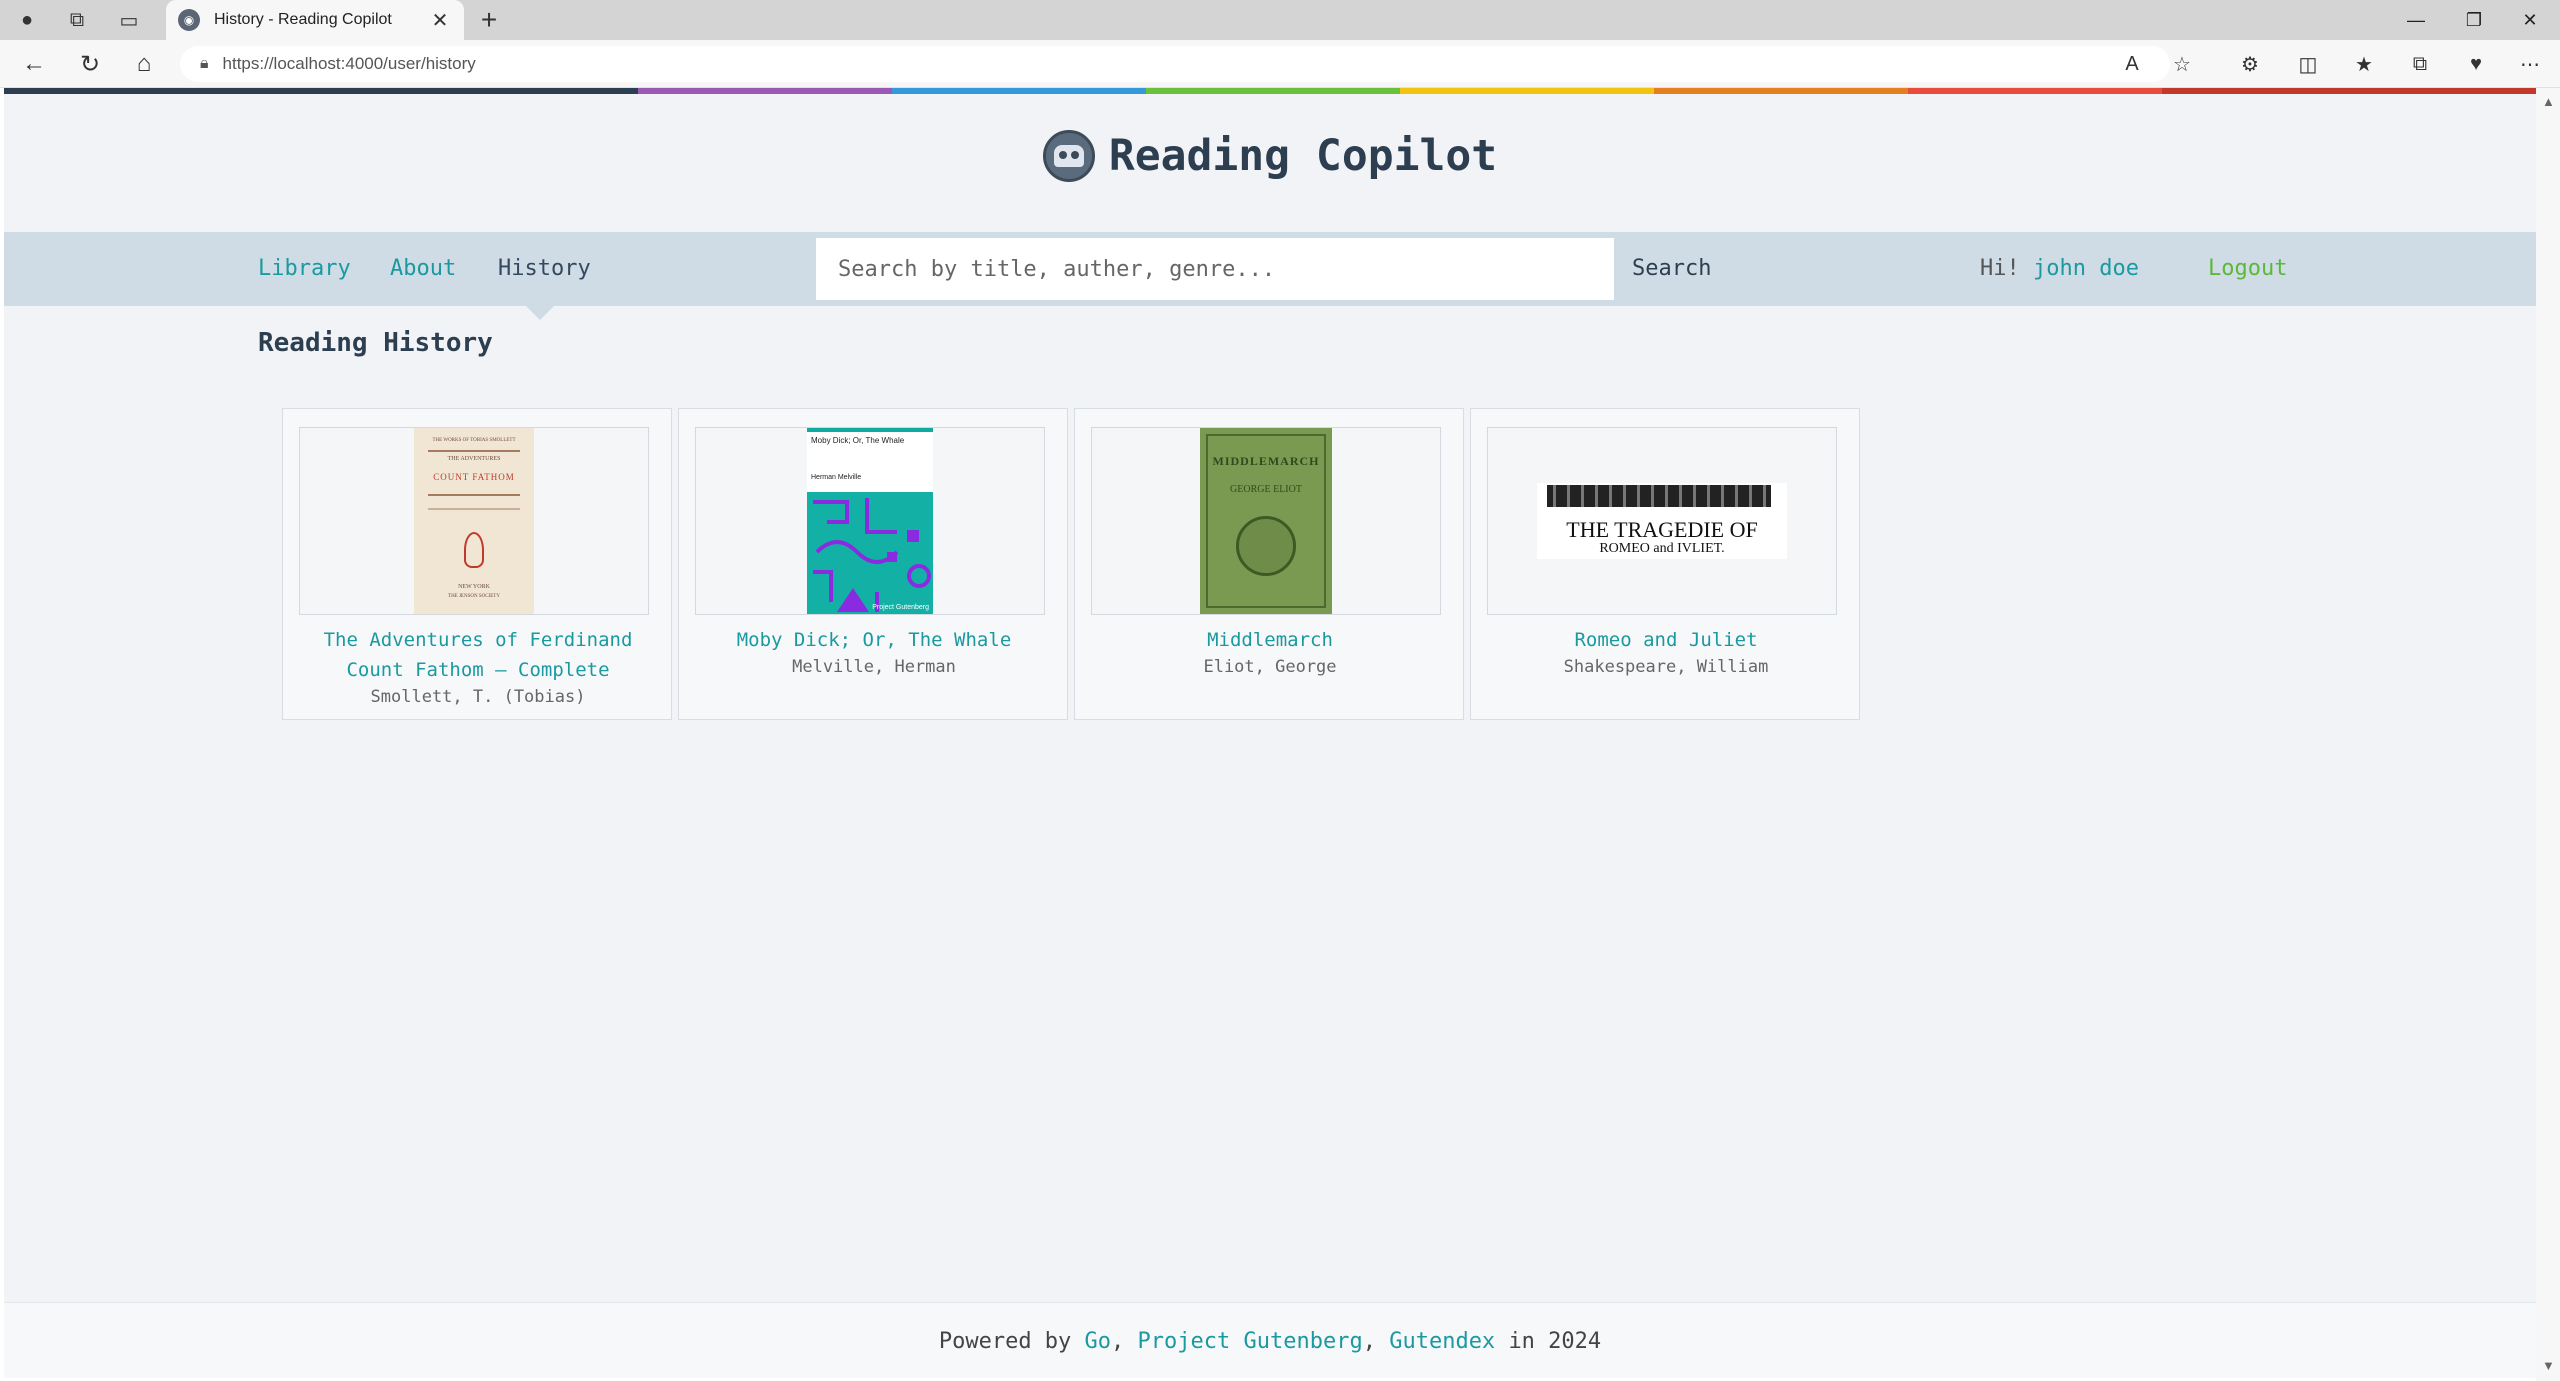  Describe the element at coordinates (34, 64) in the screenshot. I see `back-icon: ←` at that location.